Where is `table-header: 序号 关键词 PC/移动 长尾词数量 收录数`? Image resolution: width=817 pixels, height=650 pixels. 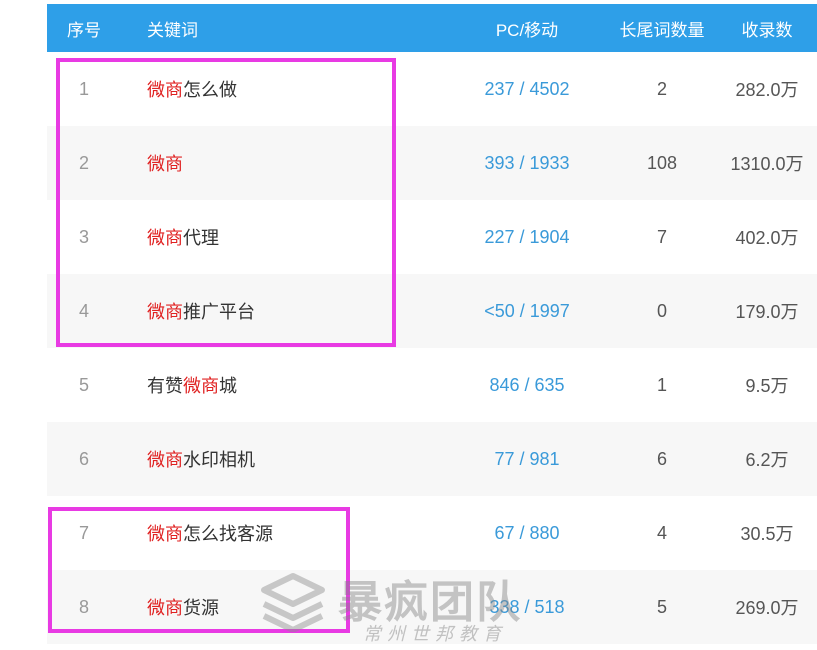
table-header: 序号 关键词 PC/移动 长尾词数量 收录数 is located at coordinates (432, 28).